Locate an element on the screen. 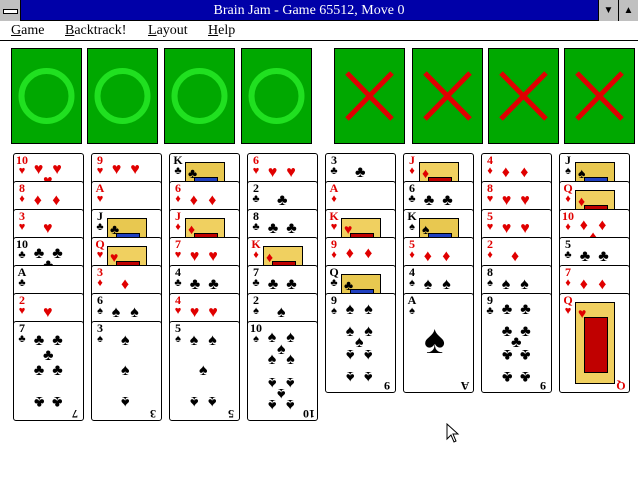 This screenshot has width=638, height=478. menu-backtrack: Backtrack! is located at coordinates (95, 30).